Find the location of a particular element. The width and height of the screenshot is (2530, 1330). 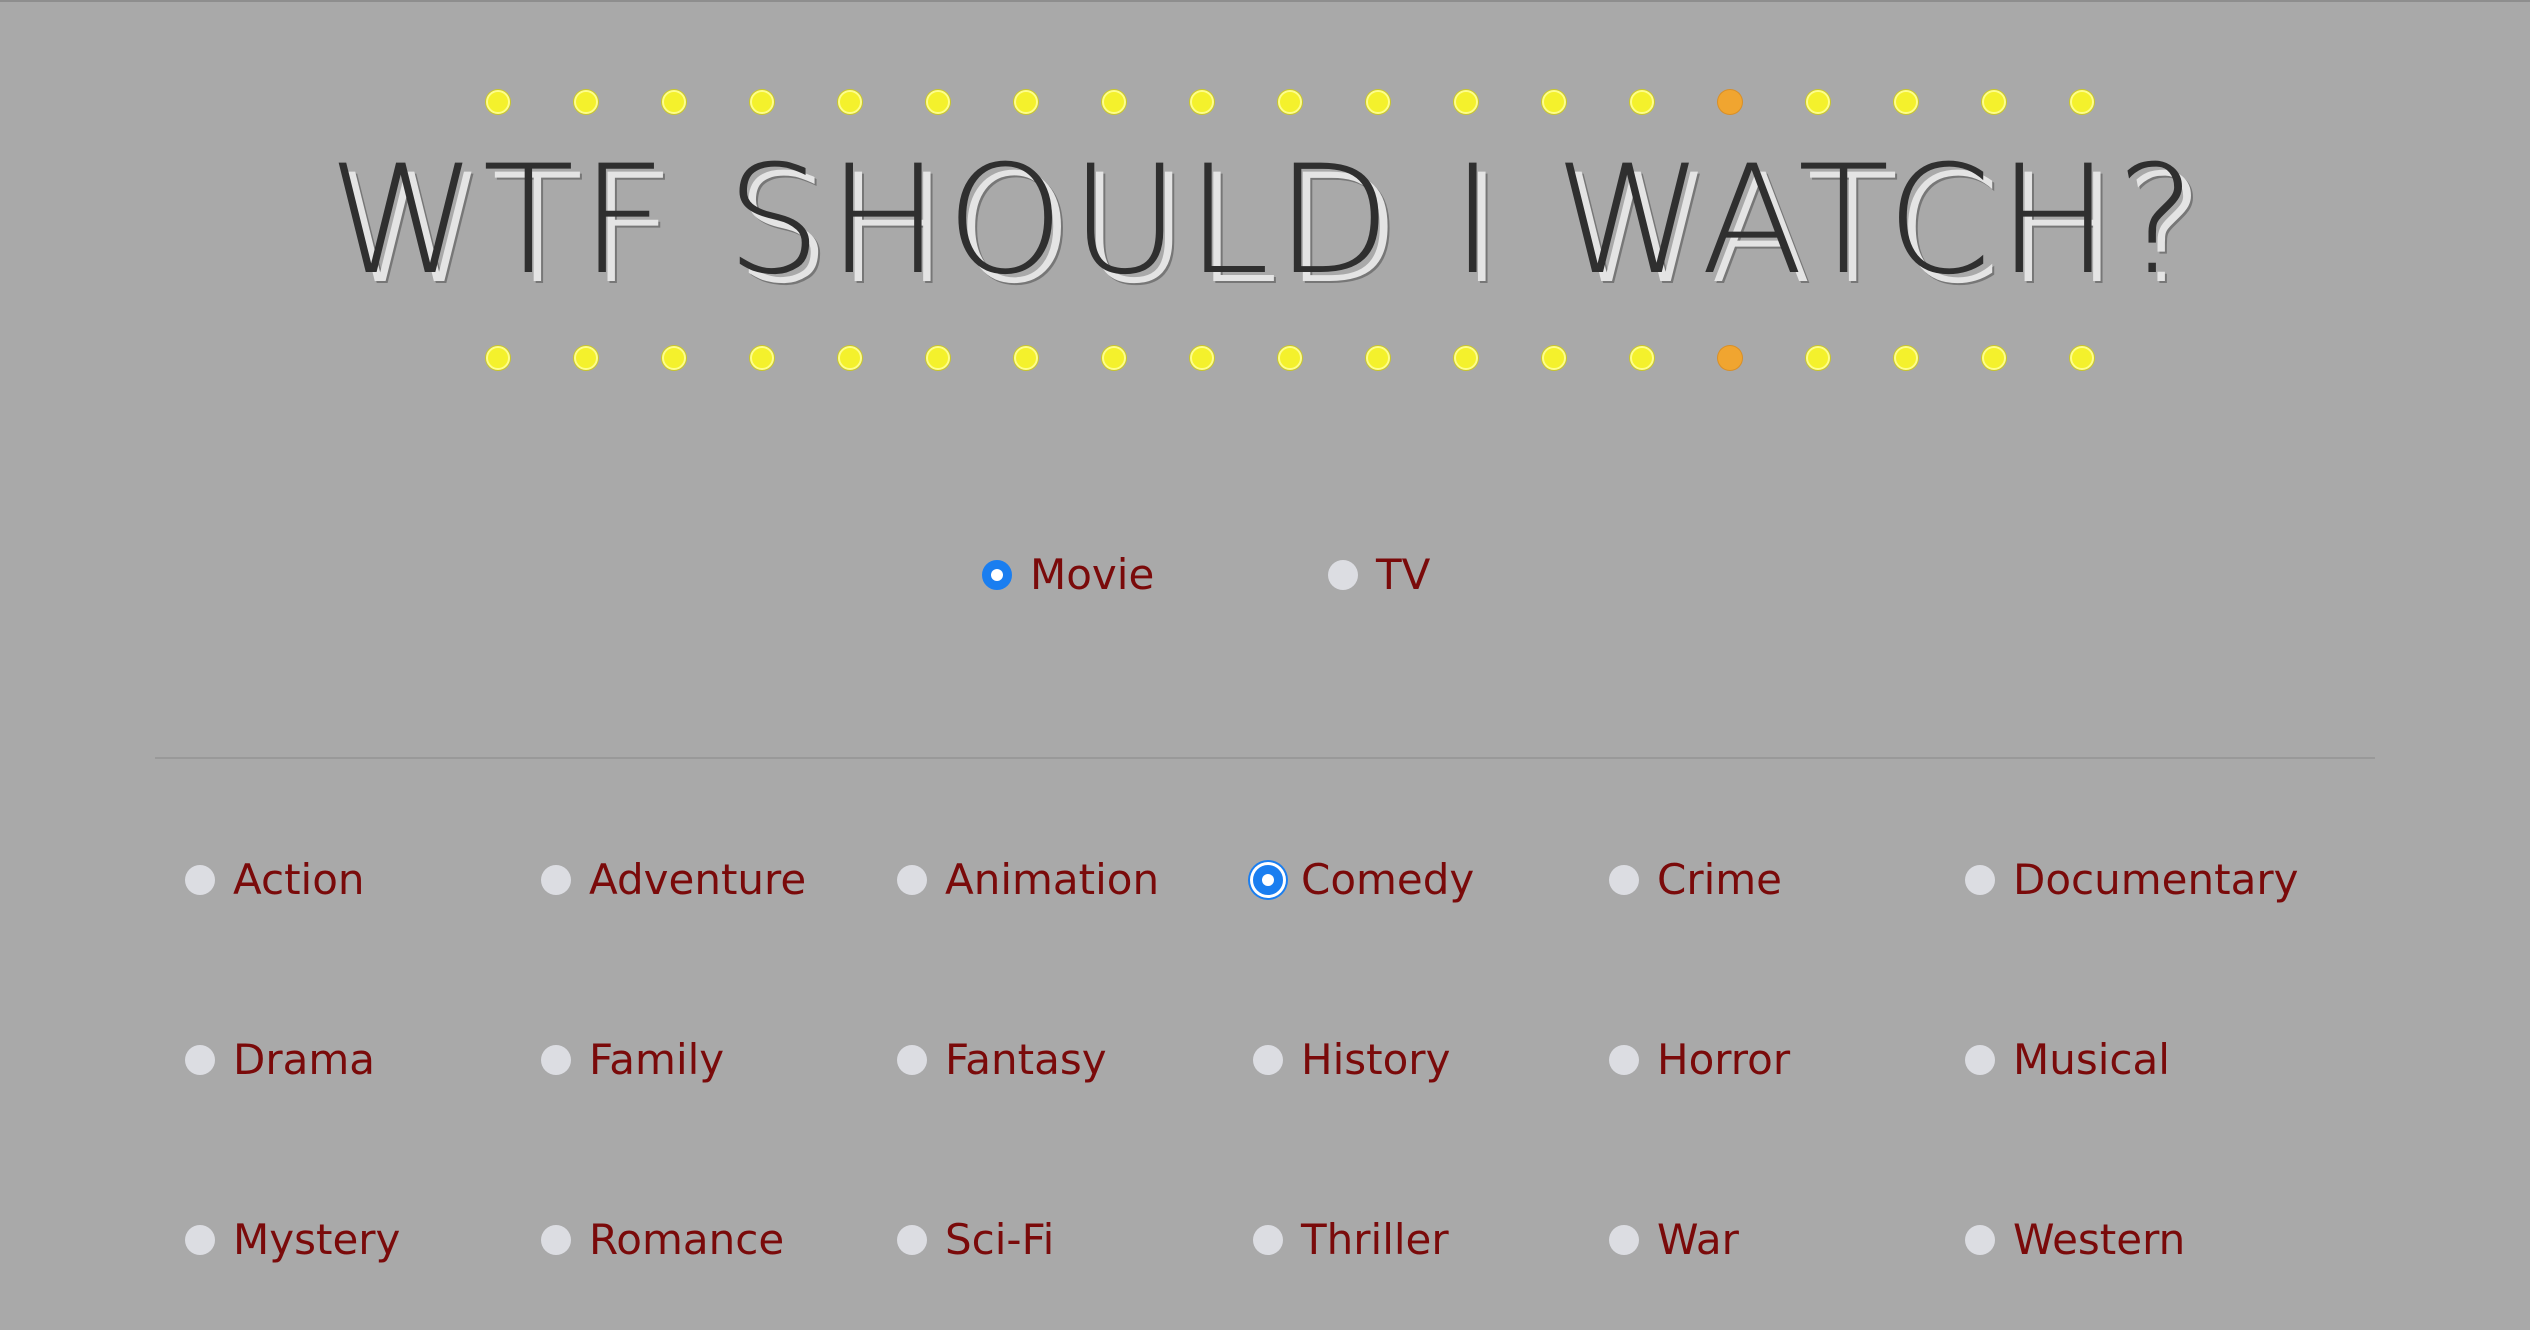

genre-option-animation: Animation is located at coordinates (1028, 879).